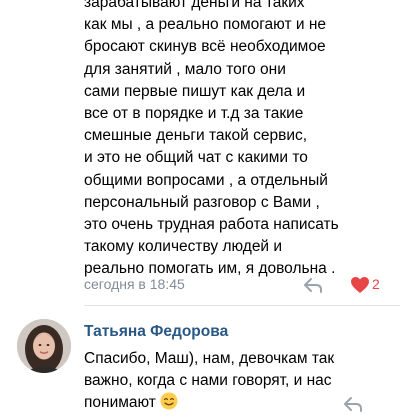 This screenshot has width=400, height=419. I want to click on comment-text-line: общими вопросами , а отдельный, so click(206, 180).